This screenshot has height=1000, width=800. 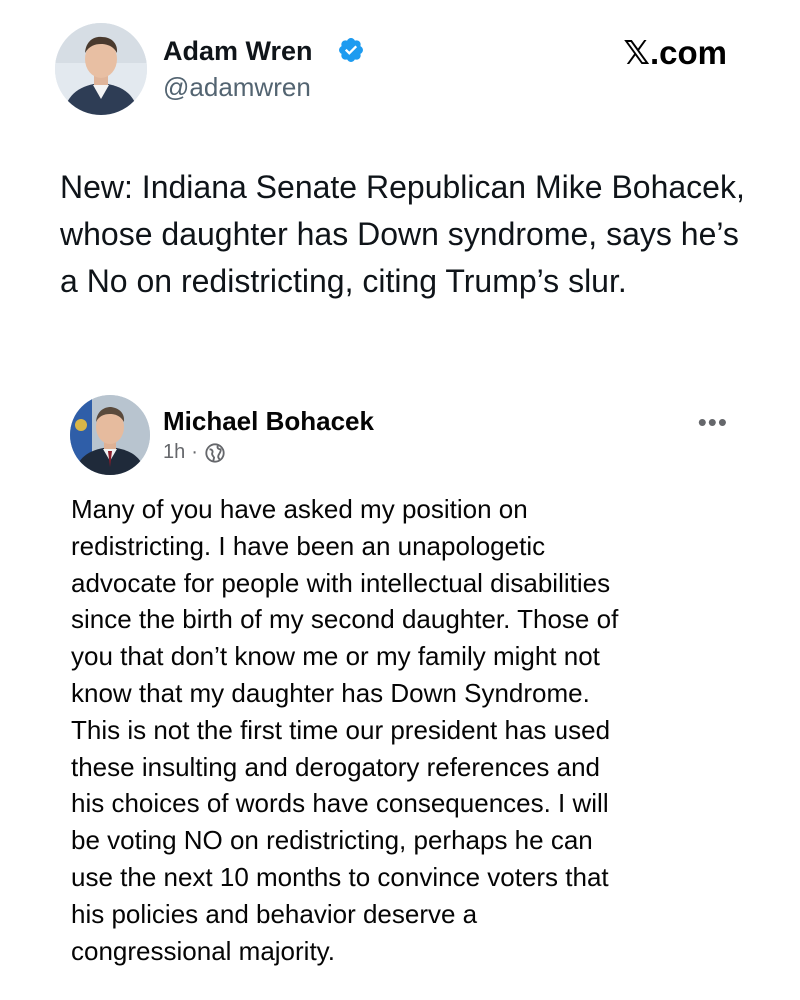 I want to click on more-horizontal-icon: •••, so click(x=713, y=422).